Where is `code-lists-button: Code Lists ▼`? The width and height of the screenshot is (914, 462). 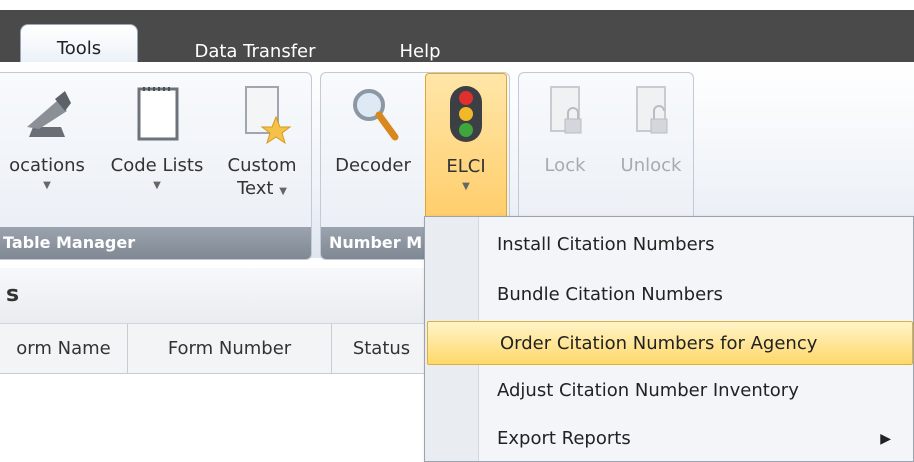 code-lists-button: Code Lists ▼ is located at coordinates (157, 136).